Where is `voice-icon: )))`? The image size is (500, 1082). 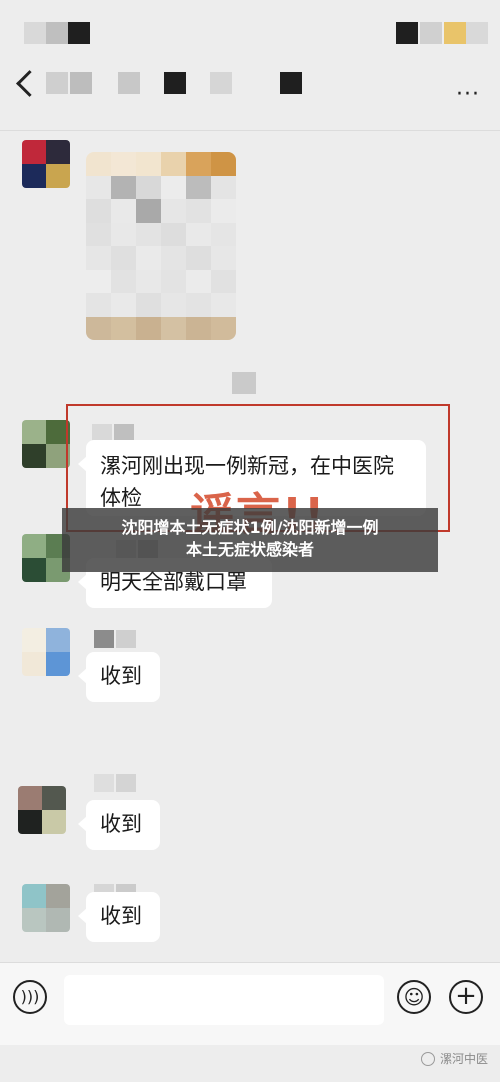 voice-icon: ))) is located at coordinates (30, 997).